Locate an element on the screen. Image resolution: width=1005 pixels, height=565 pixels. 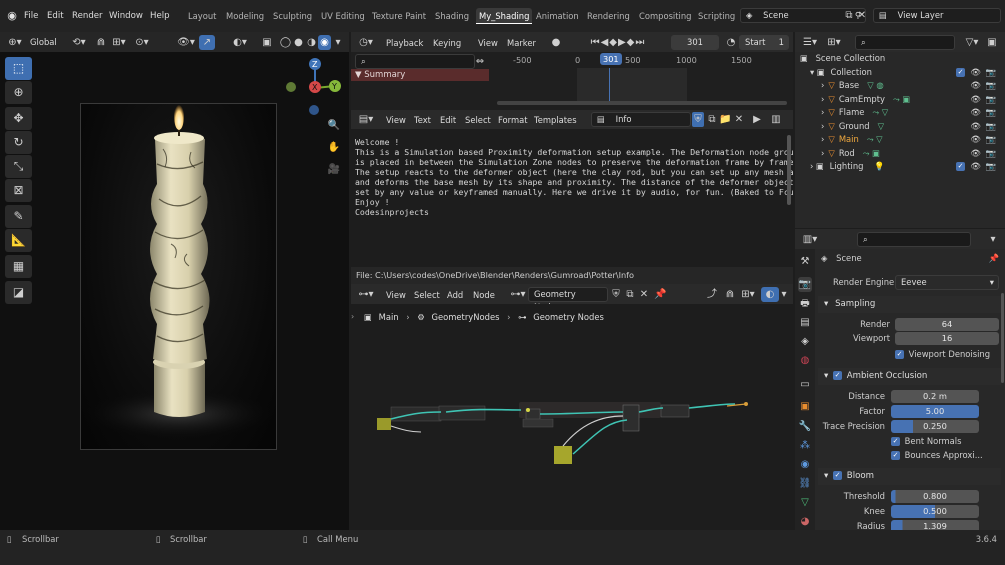
new-scene-icon: ⧉ is located at coordinates (849, 15).